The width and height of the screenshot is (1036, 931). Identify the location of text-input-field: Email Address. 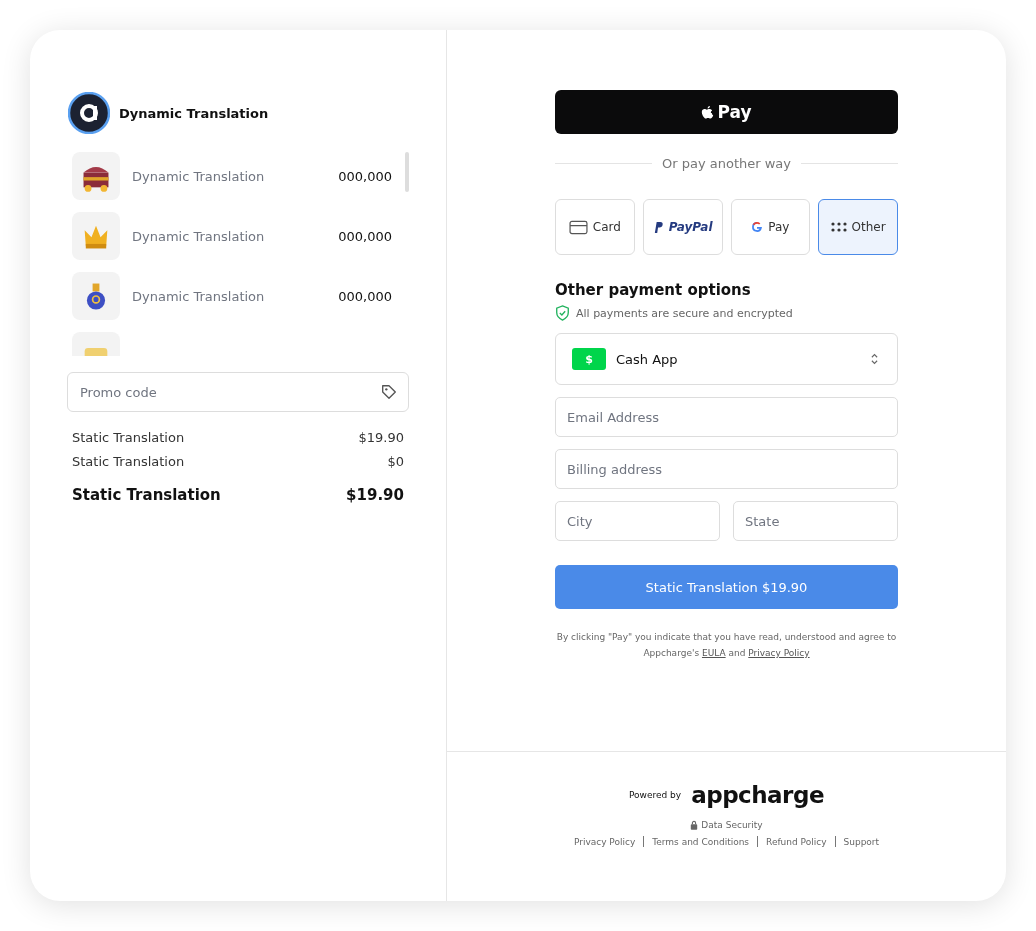
(726, 417).